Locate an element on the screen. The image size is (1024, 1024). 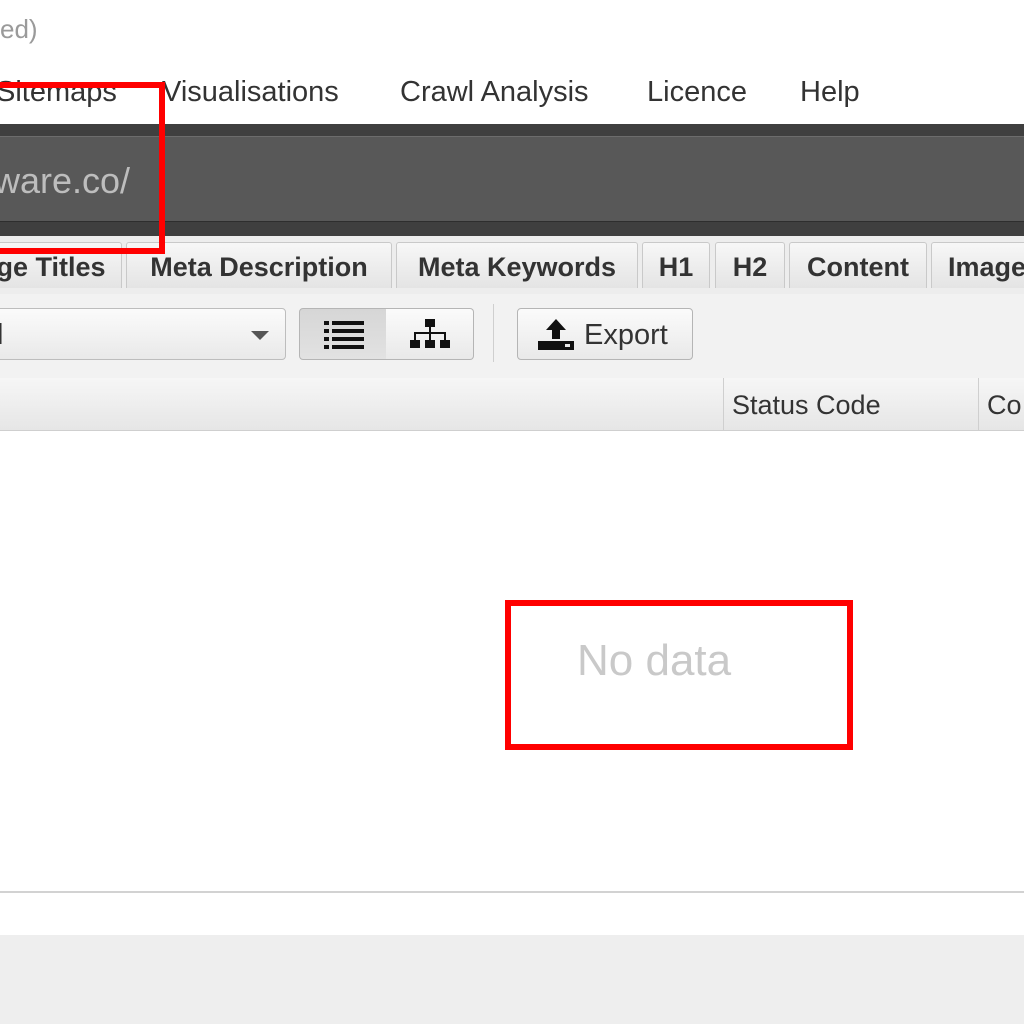
tab-h1: H1 is located at coordinates (676, 265).